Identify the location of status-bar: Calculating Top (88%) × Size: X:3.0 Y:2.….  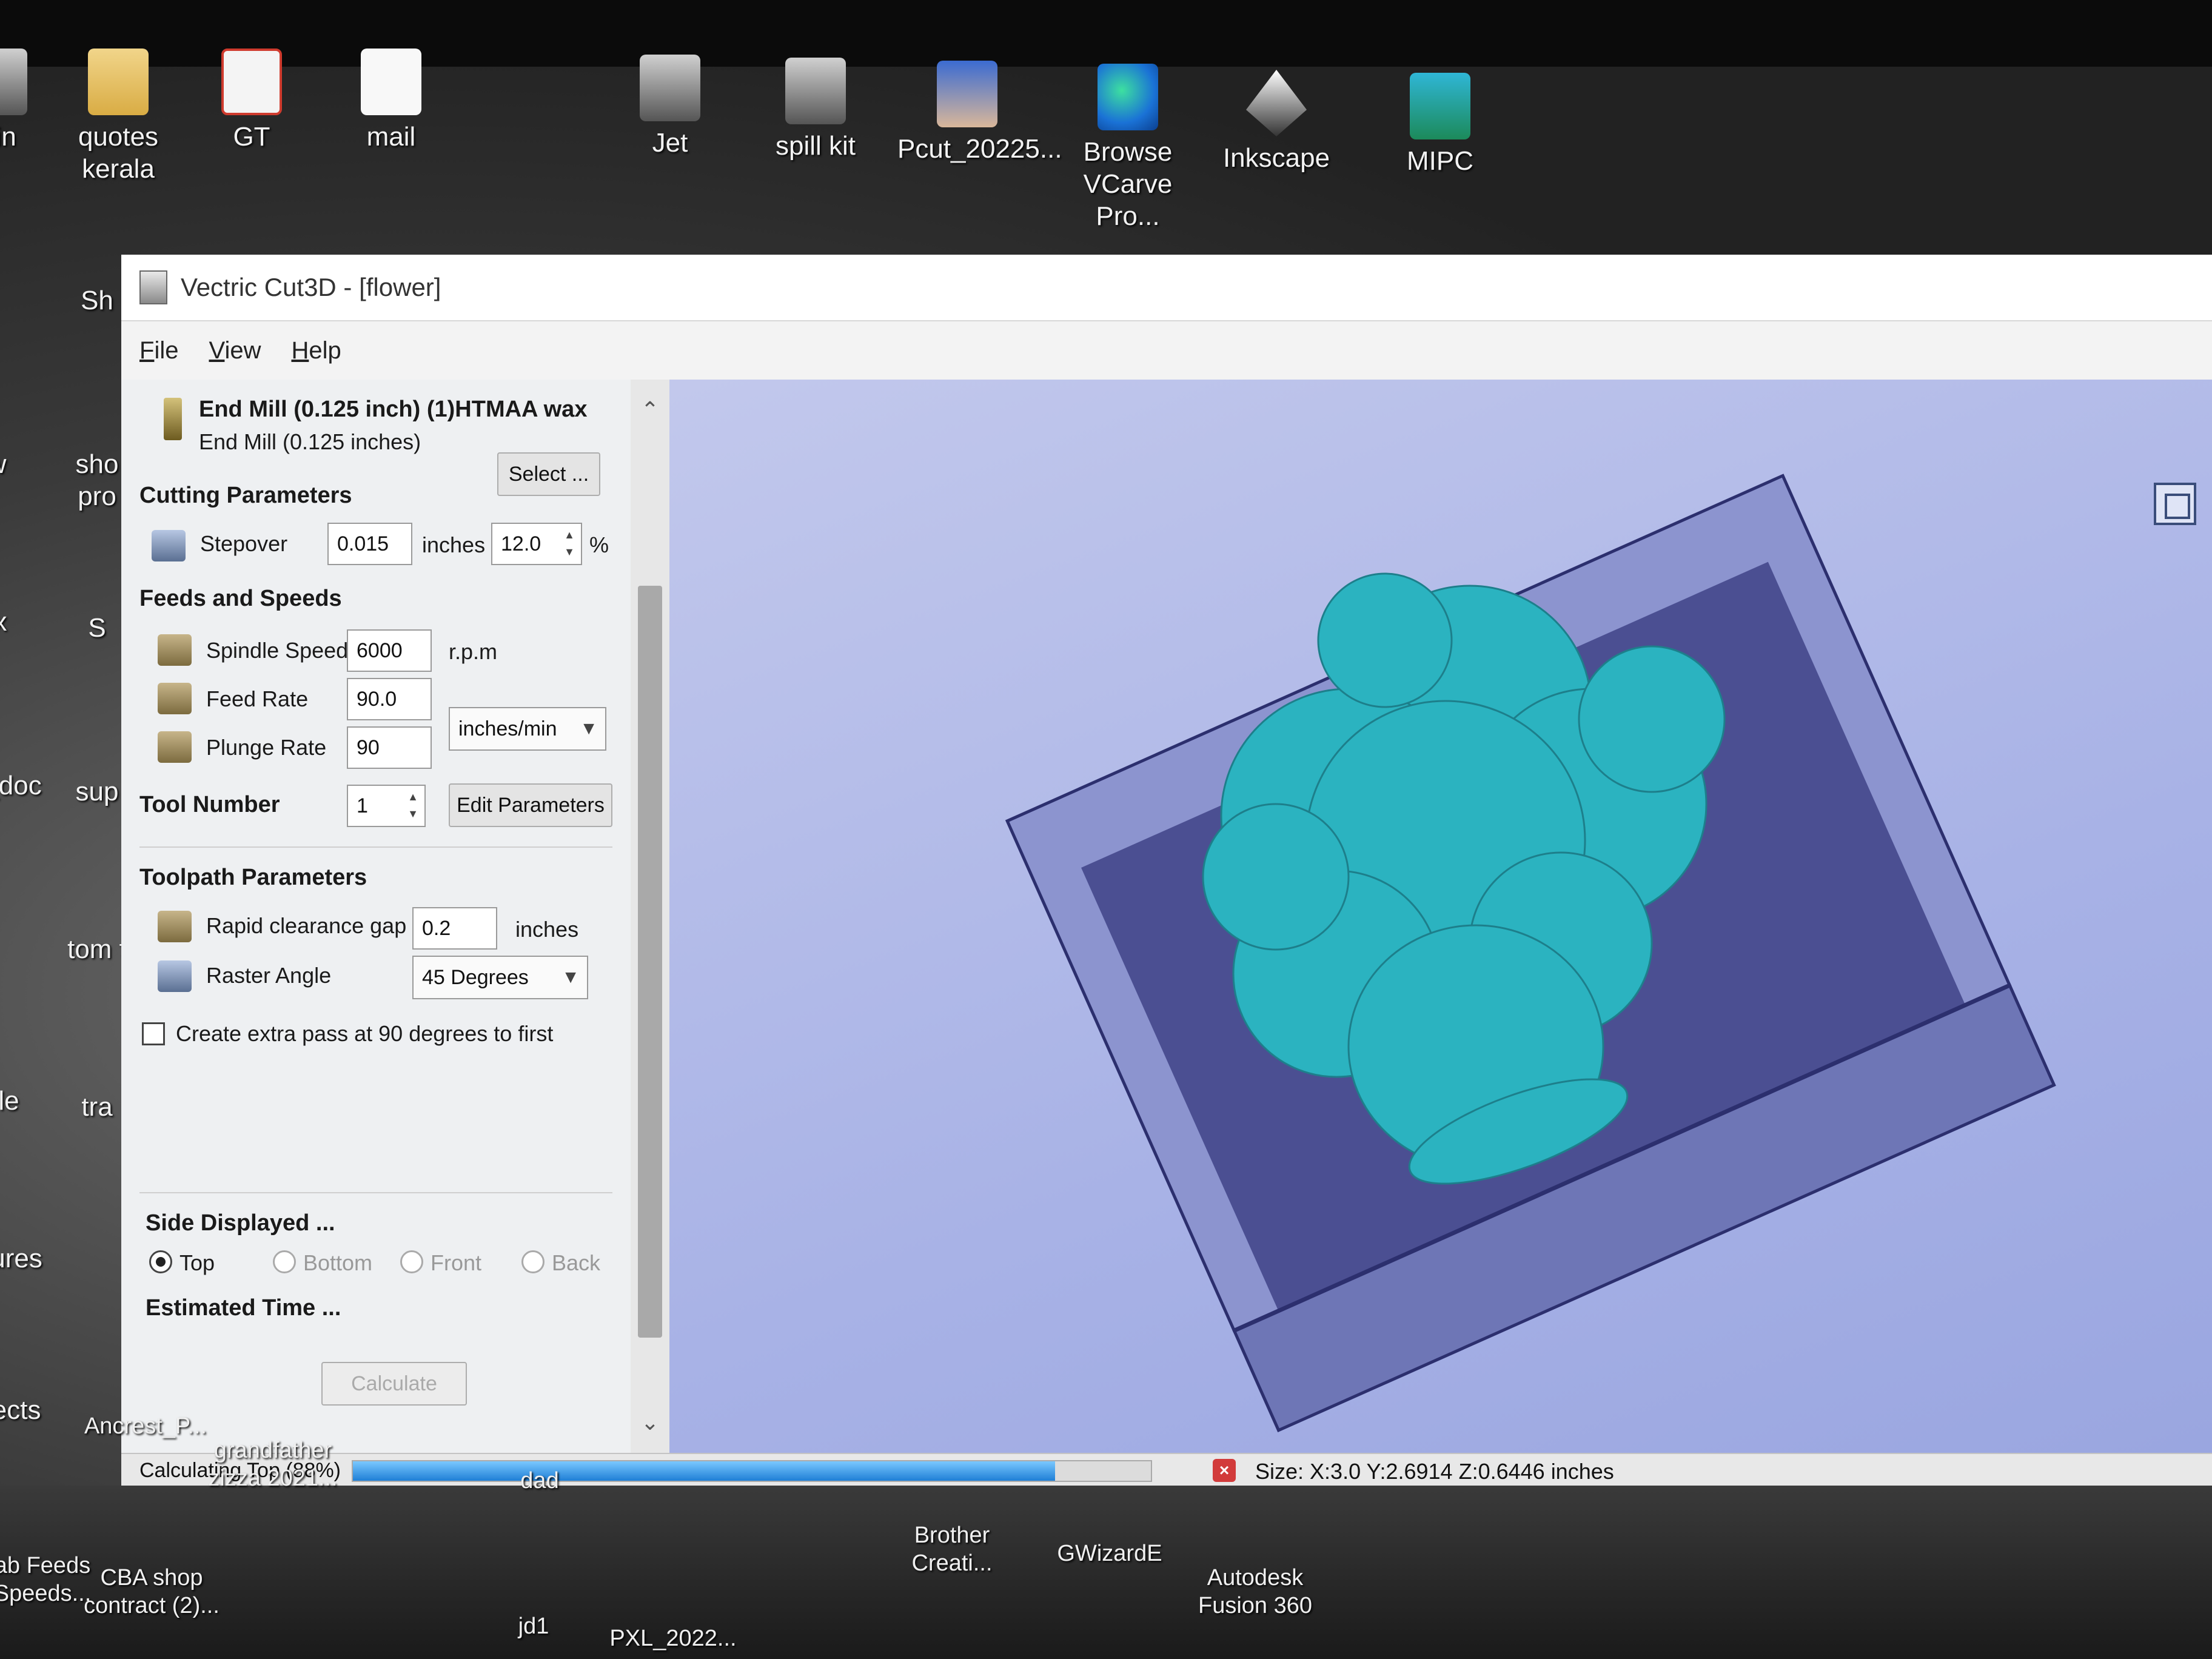
(1166, 1469).